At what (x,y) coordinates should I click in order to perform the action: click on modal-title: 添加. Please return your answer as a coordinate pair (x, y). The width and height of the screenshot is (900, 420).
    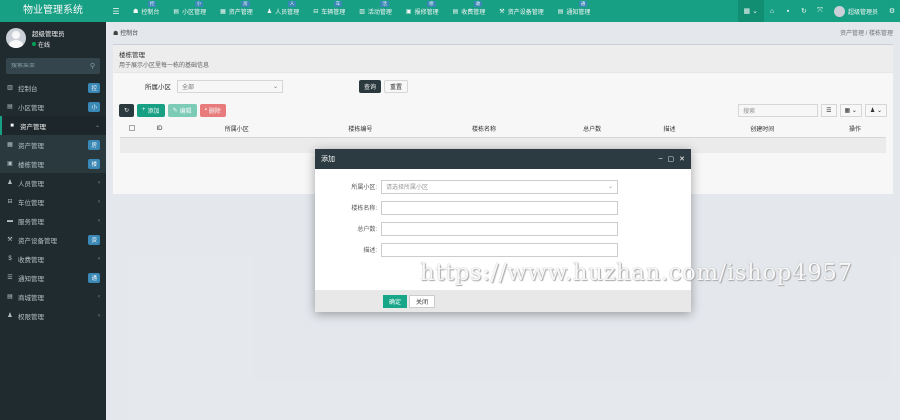
    Looking at the image, I should click on (328, 159).